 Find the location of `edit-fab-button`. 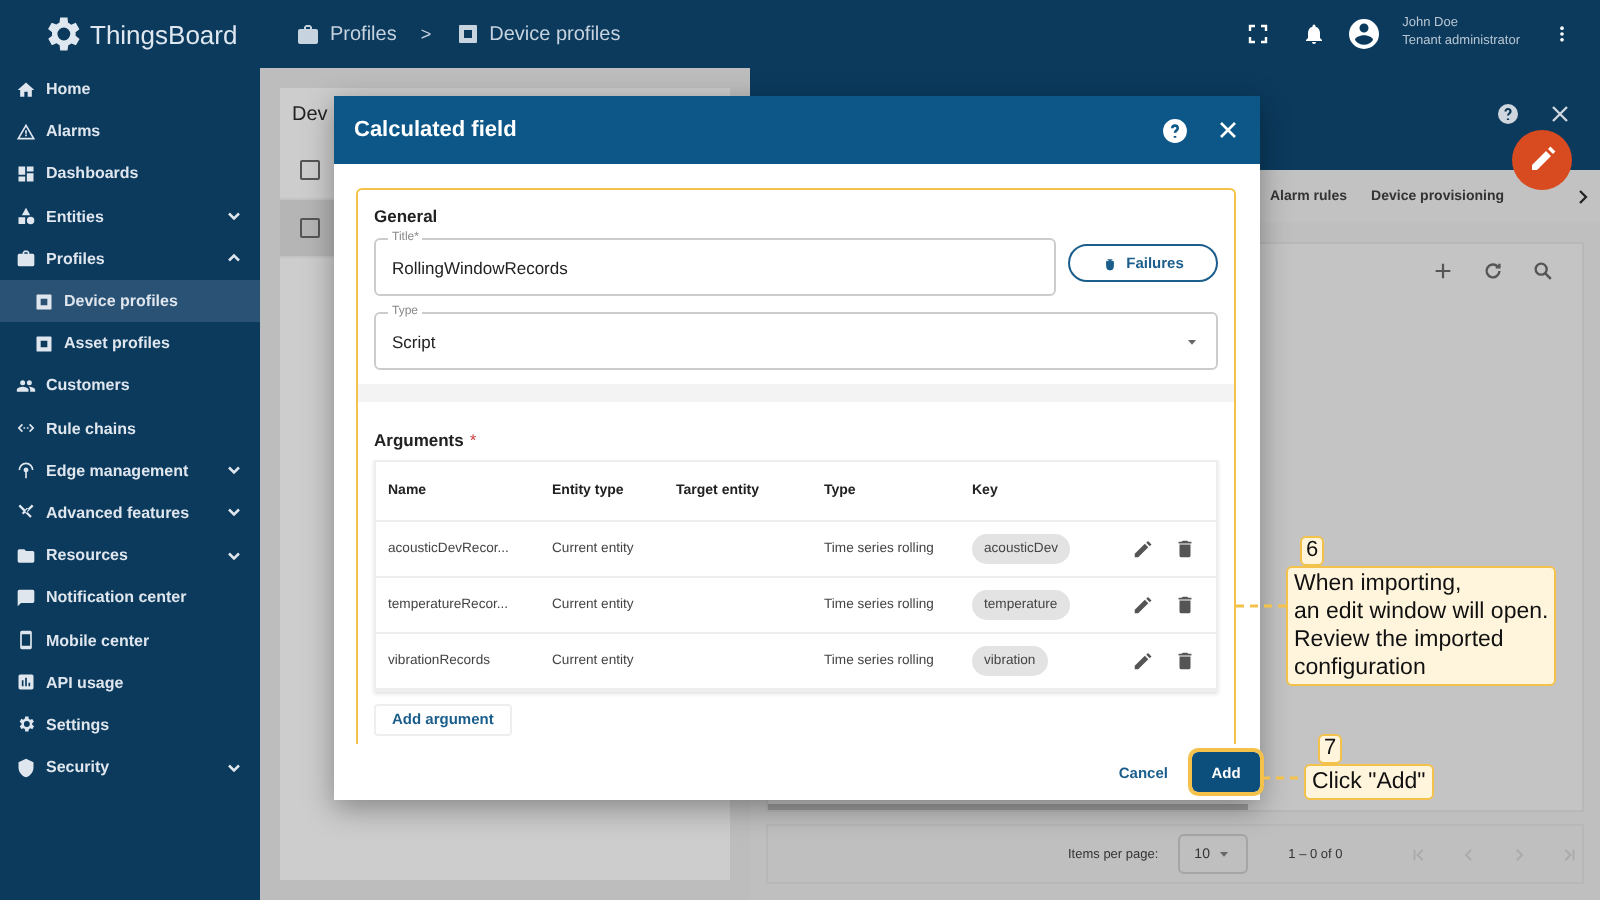

edit-fab-button is located at coordinates (1542, 160).